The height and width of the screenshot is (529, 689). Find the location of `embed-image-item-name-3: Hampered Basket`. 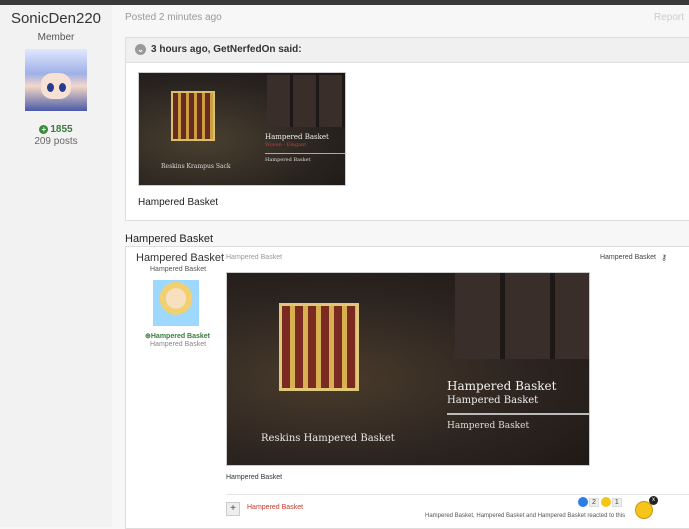

embed-image-item-name-3: Hampered Basket is located at coordinates (488, 426).